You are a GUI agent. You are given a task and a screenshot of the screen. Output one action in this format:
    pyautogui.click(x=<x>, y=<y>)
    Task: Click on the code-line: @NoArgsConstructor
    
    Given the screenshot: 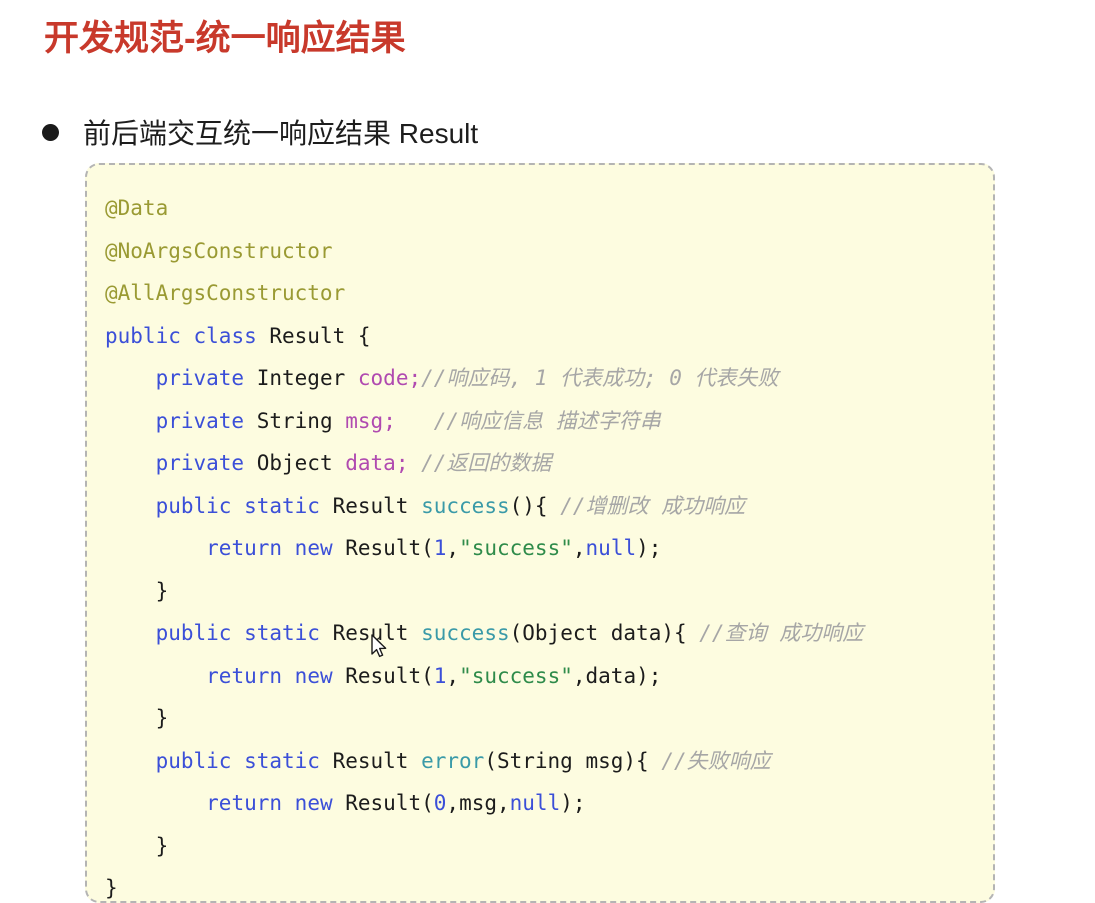 What is the action you would take?
    pyautogui.click(x=541, y=251)
    